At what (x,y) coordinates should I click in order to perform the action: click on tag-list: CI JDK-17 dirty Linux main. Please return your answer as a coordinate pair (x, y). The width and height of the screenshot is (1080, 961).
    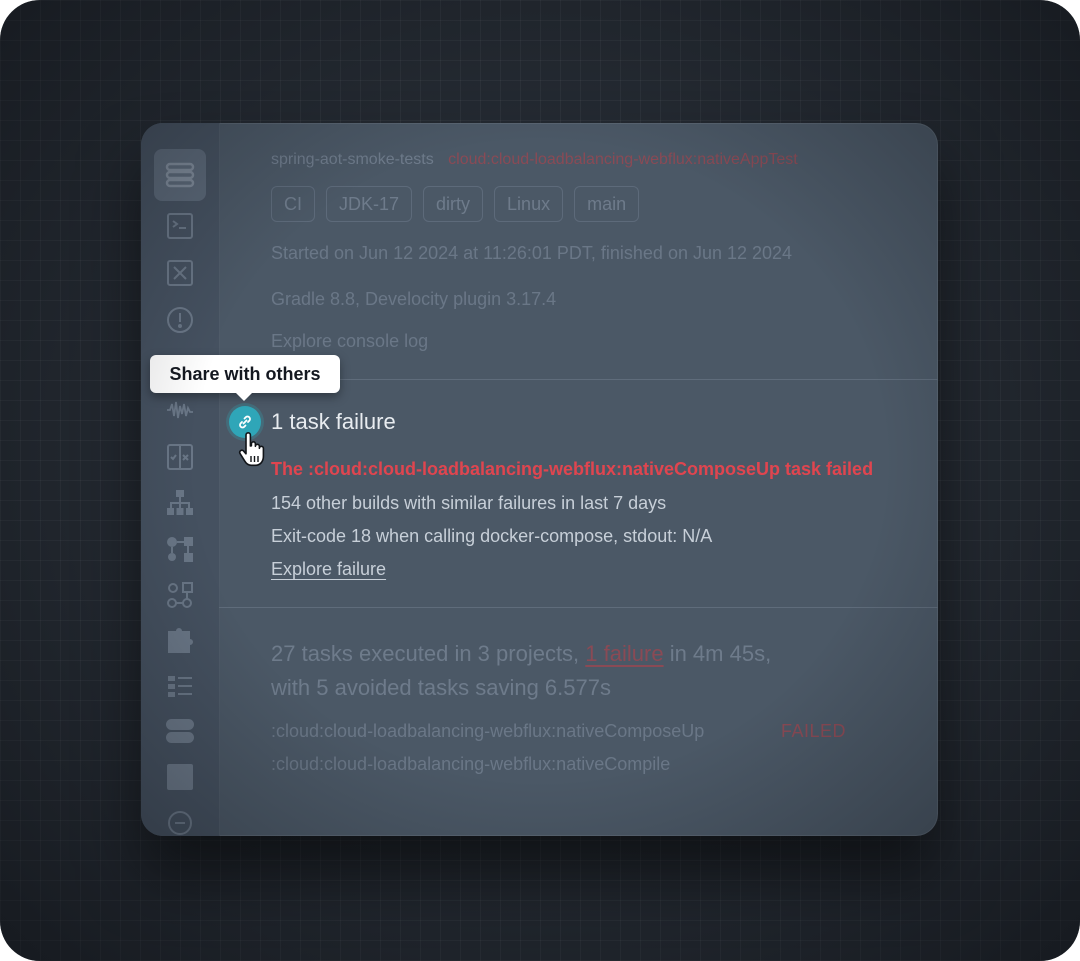
    Looking at the image, I should click on (455, 204).